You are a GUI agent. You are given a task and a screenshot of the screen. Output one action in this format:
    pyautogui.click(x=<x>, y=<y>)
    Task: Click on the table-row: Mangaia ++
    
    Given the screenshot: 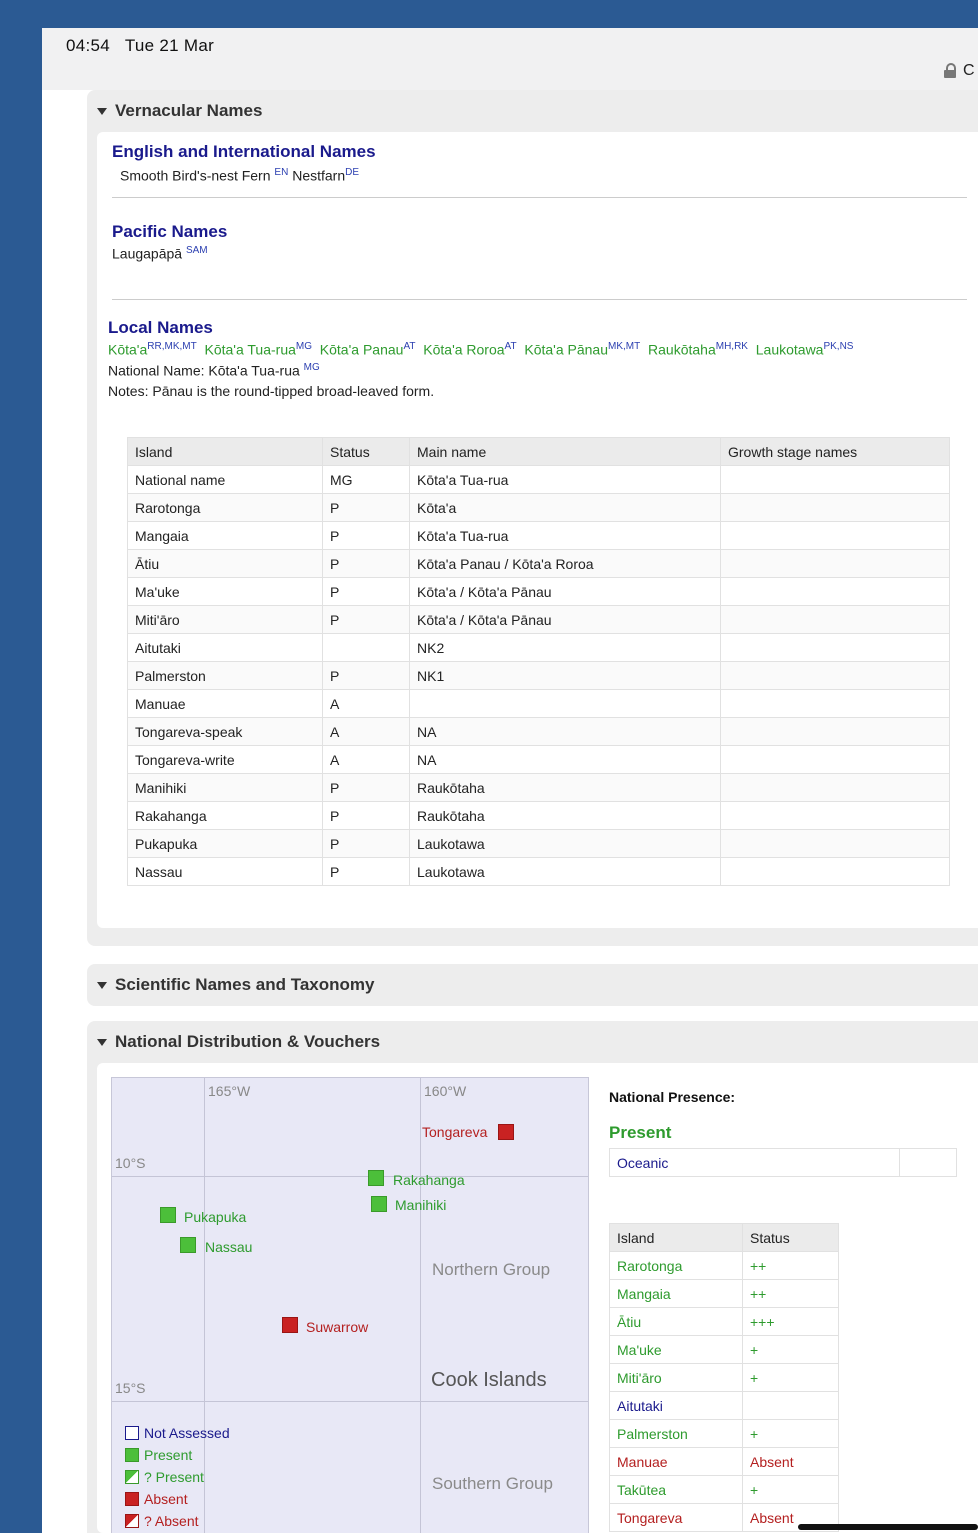 What is the action you would take?
    pyautogui.click(x=724, y=1293)
    